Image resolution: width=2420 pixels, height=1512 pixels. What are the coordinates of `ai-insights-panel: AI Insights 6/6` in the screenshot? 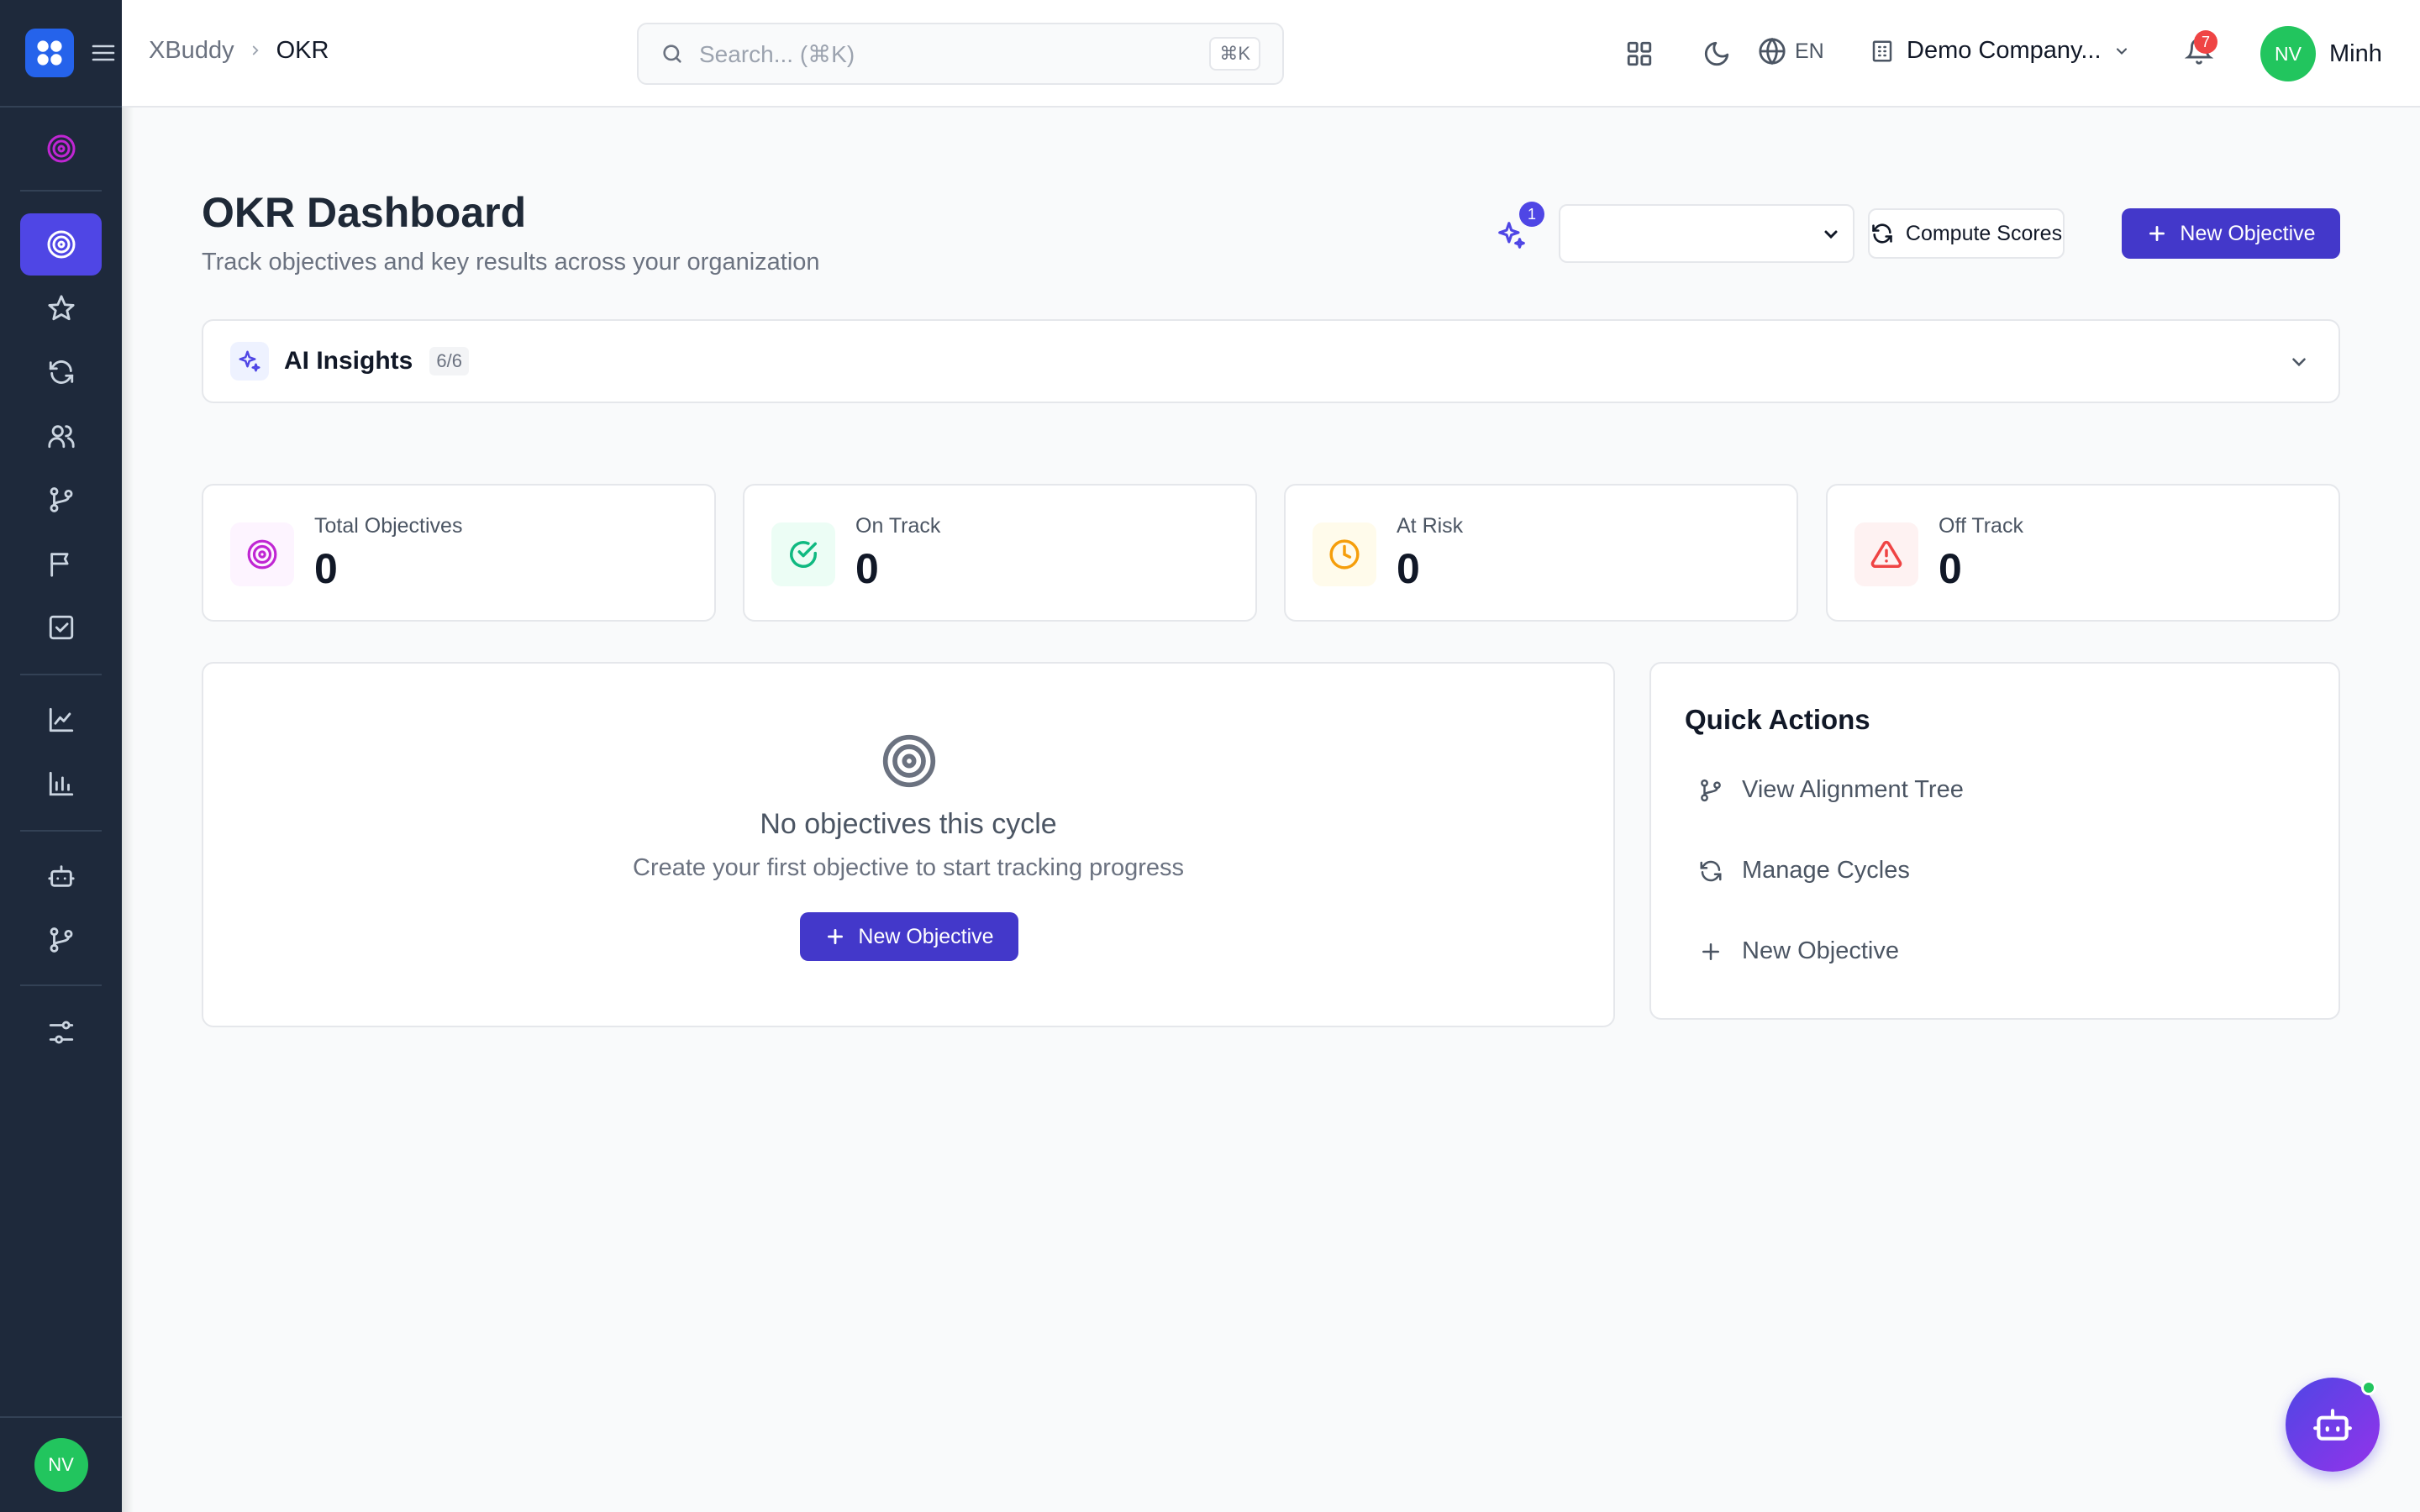 It's located at (1271, 361).